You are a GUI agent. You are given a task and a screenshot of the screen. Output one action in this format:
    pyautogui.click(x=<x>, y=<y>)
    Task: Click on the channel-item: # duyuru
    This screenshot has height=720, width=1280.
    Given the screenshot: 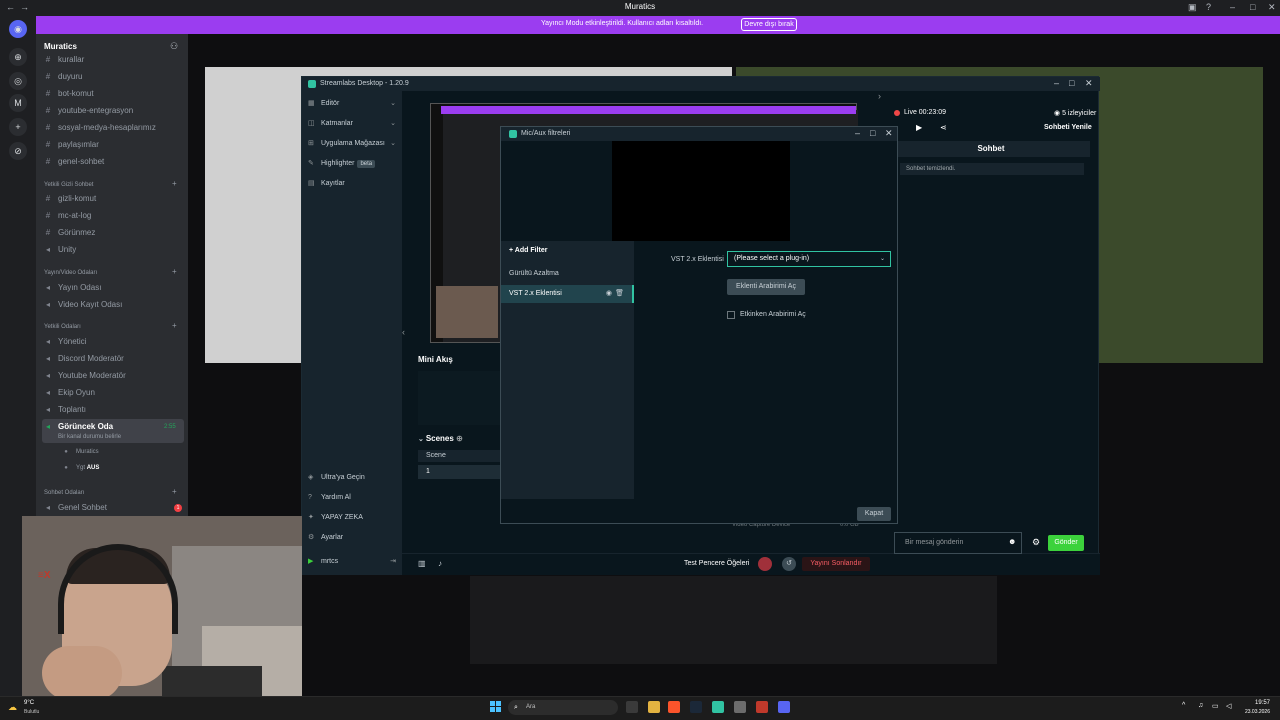 What is the action you would take?
    pyautogui.click(x=113, y=77)
    